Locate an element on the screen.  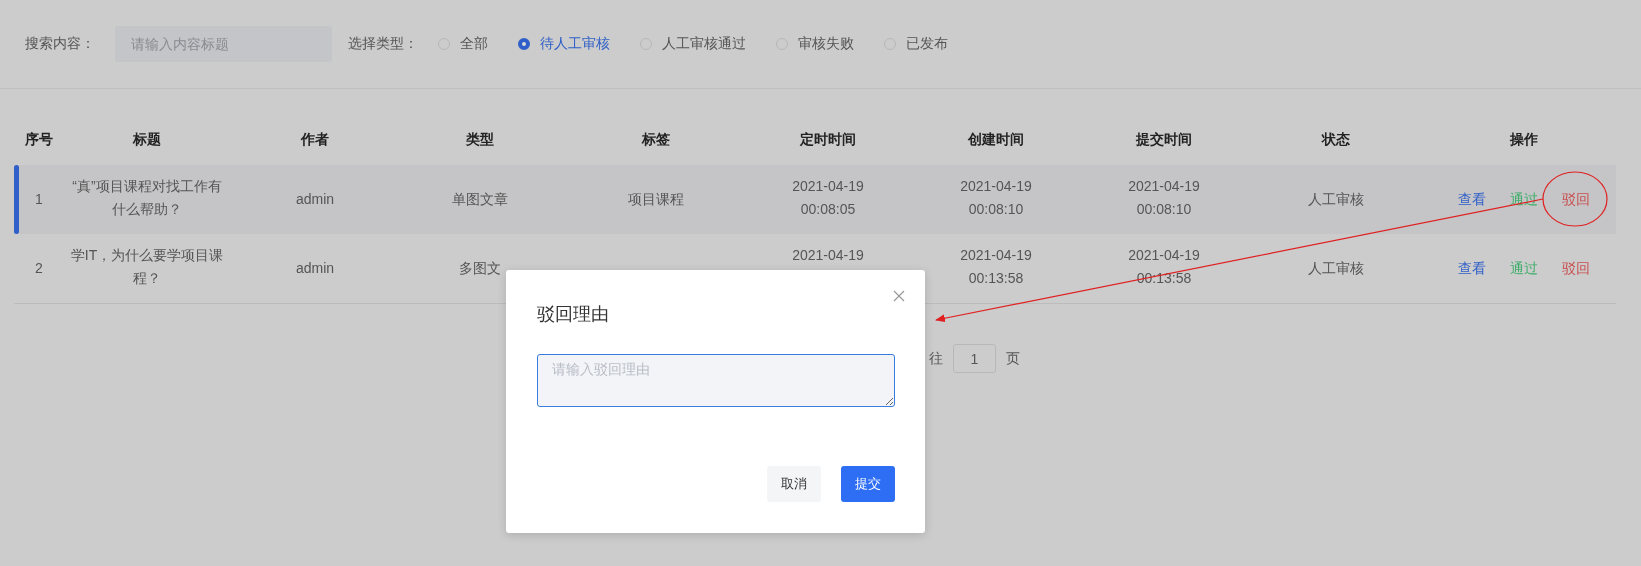
table-cell: 1 is located at coordinates (39, 199).